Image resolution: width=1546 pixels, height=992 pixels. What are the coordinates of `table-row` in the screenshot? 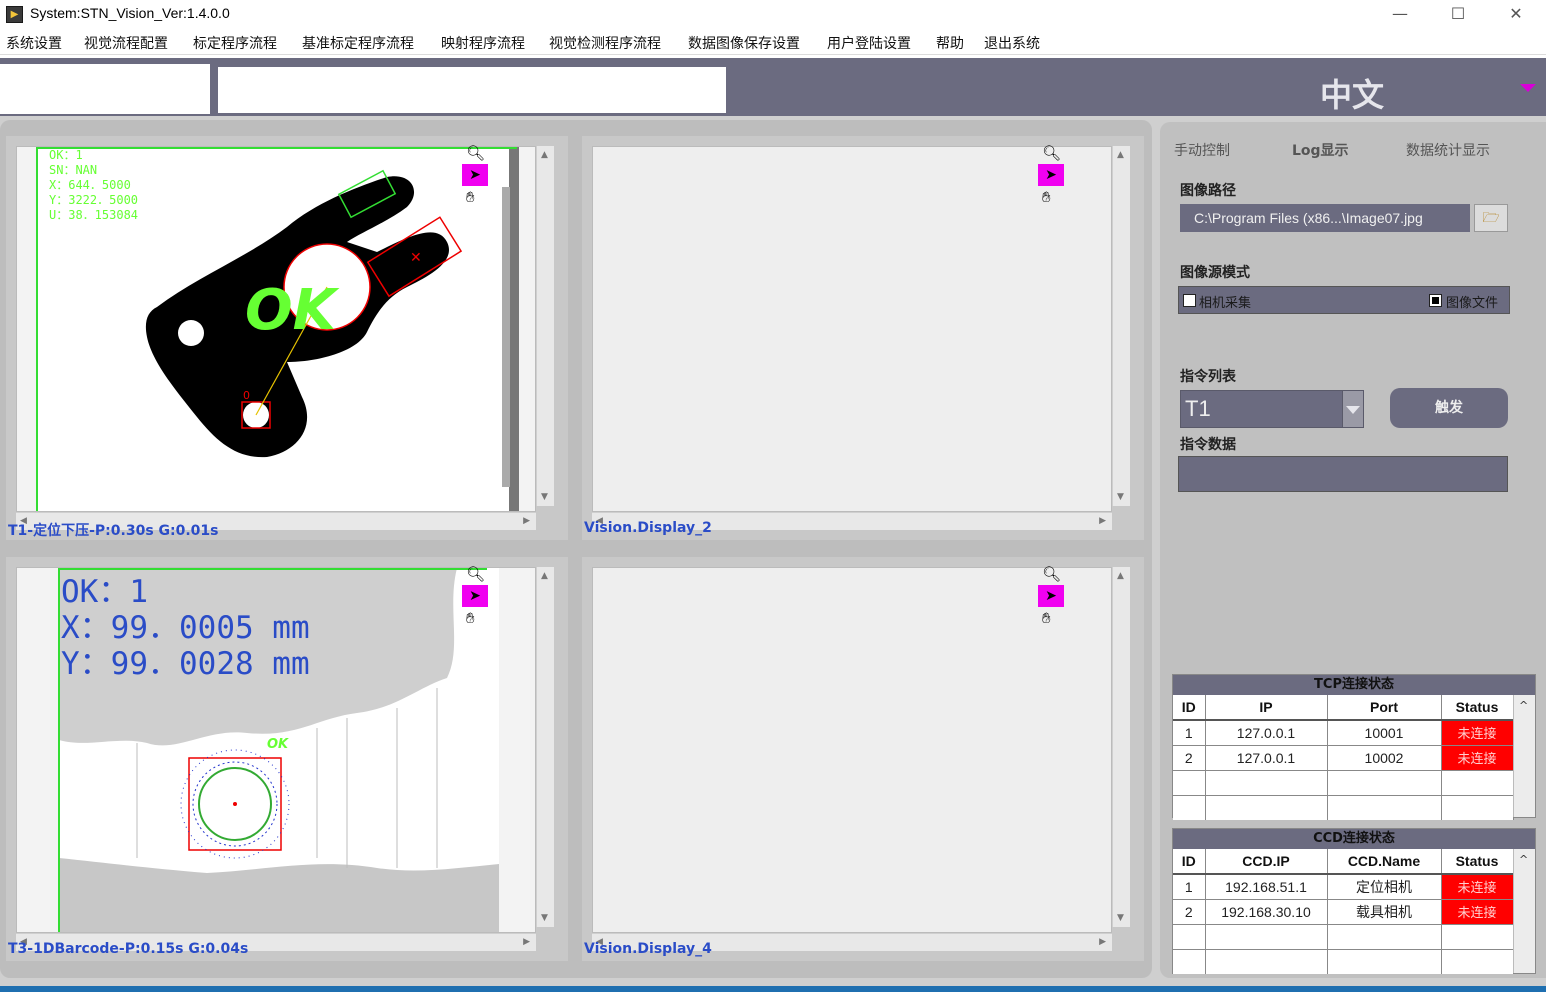 It's located at (1343, 783).